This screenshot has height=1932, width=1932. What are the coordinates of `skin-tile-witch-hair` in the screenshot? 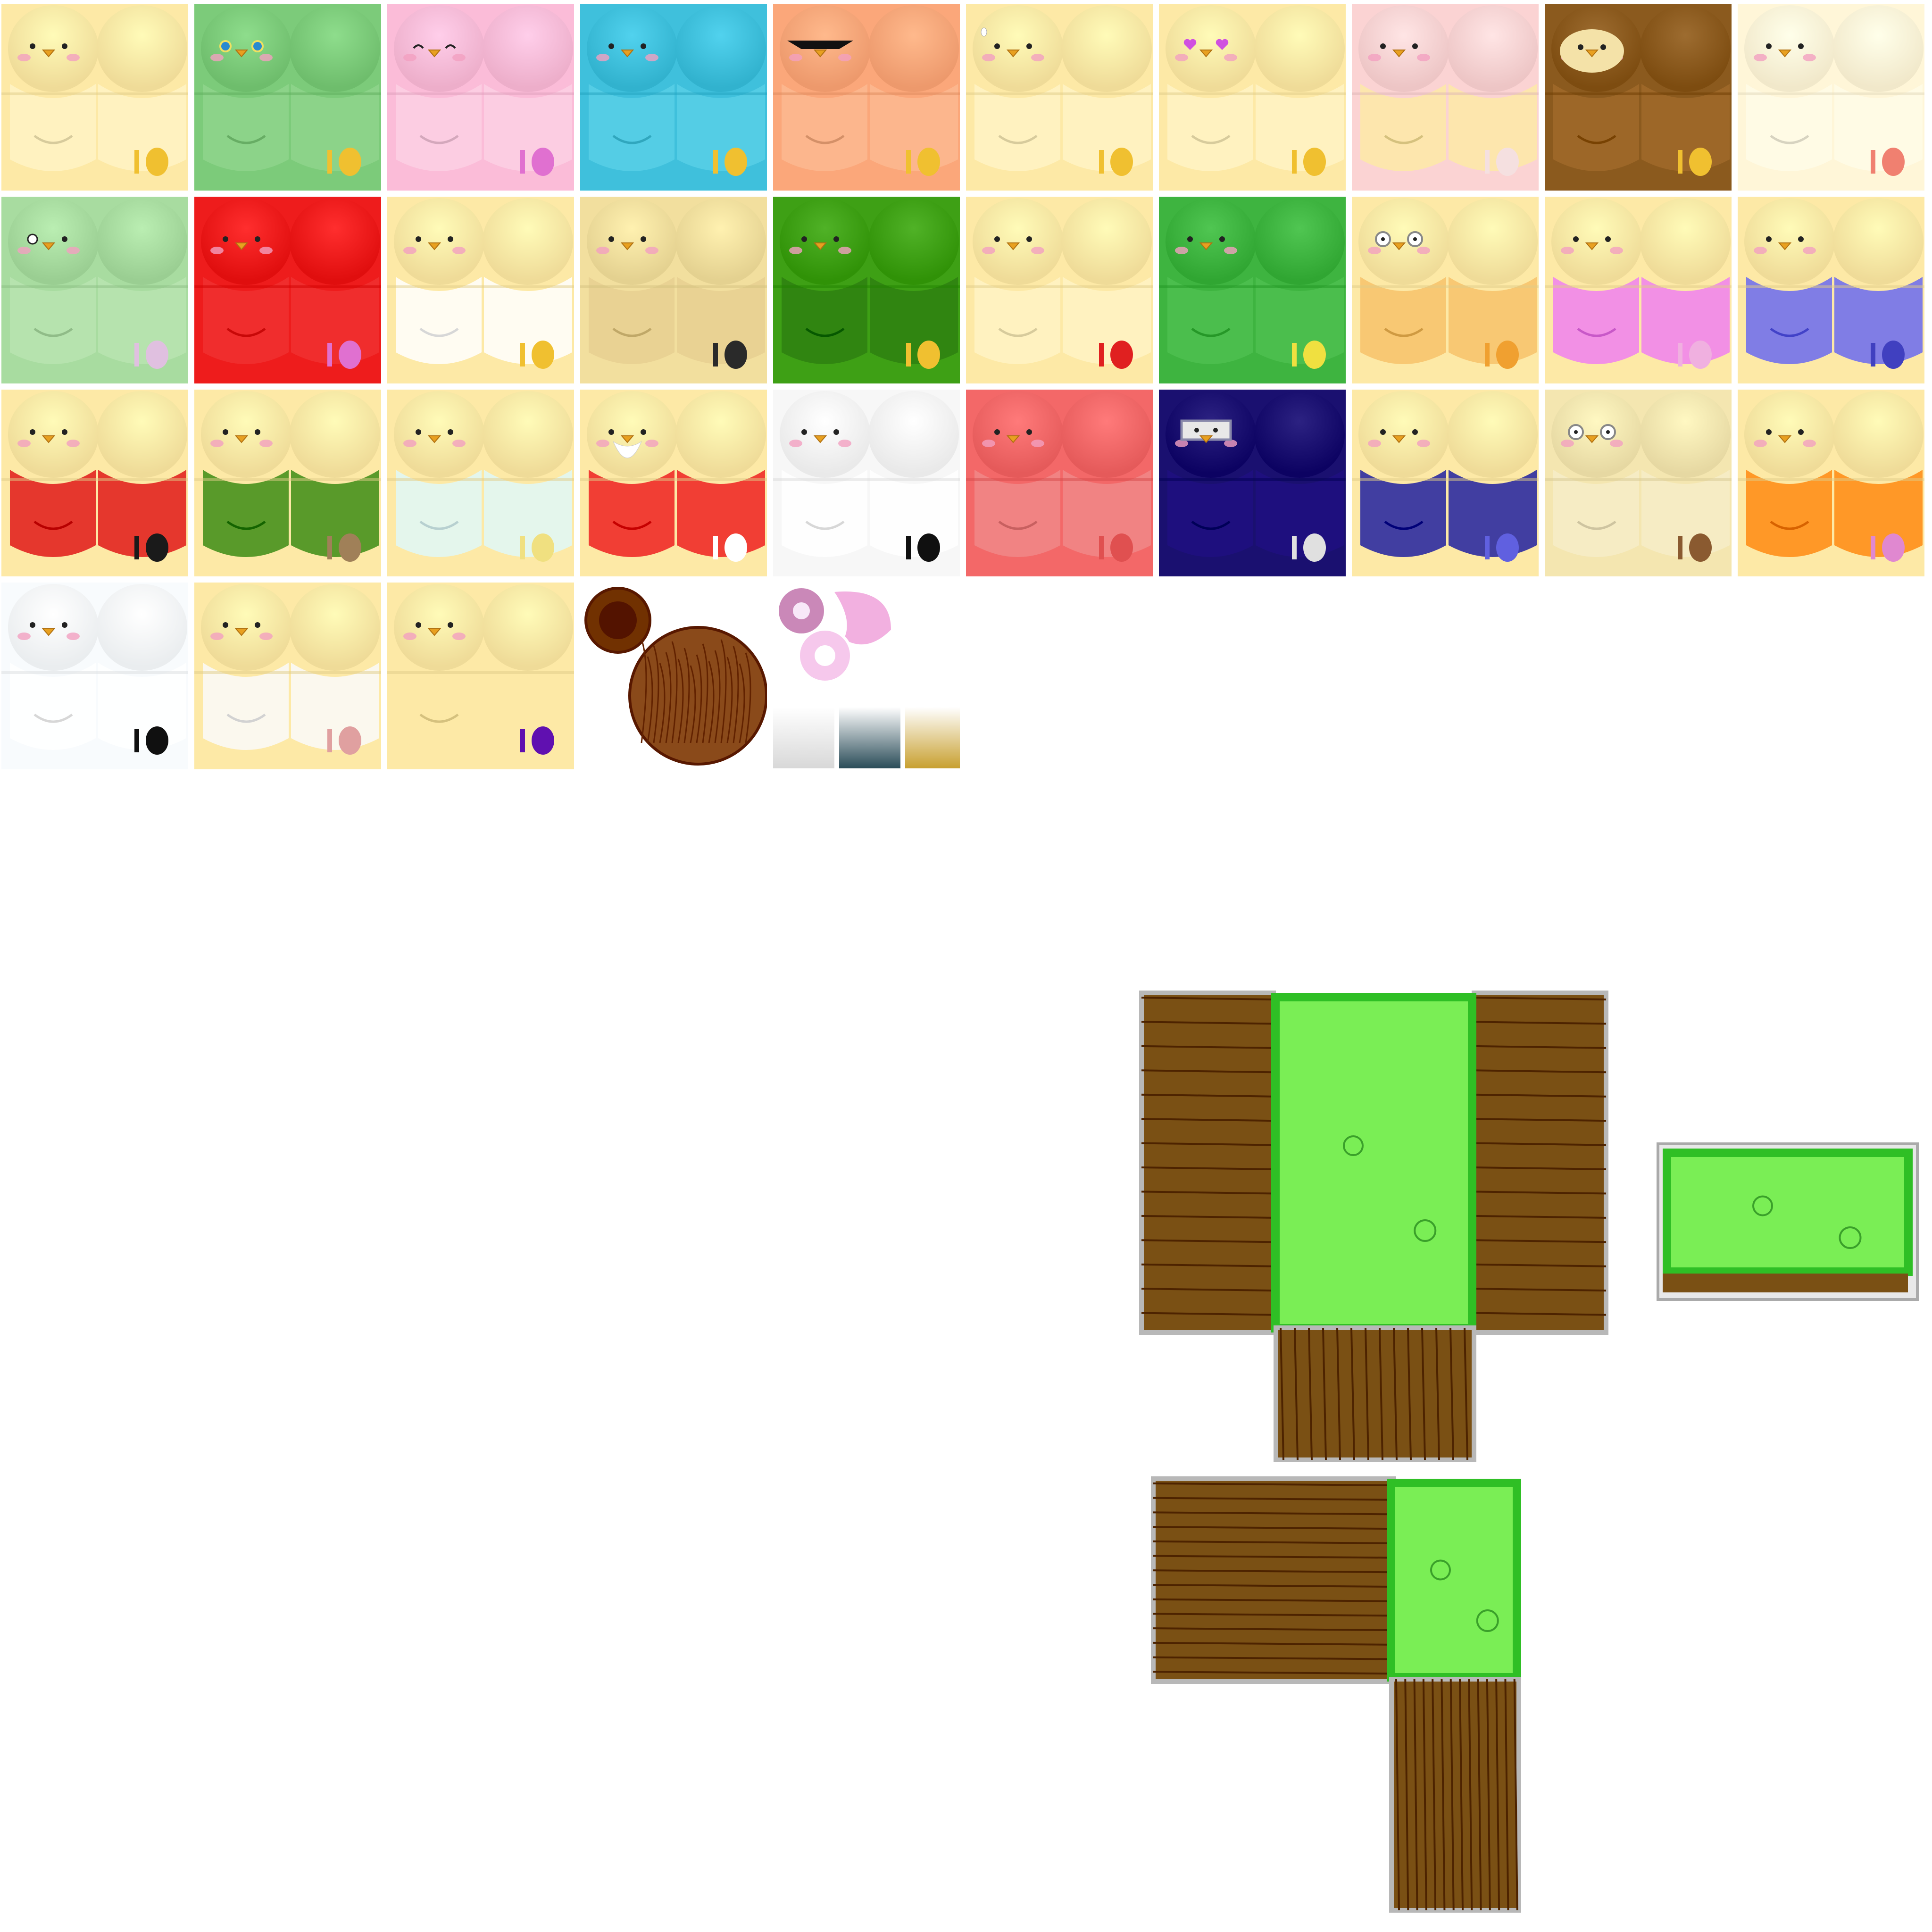 It's located at (481, 676).